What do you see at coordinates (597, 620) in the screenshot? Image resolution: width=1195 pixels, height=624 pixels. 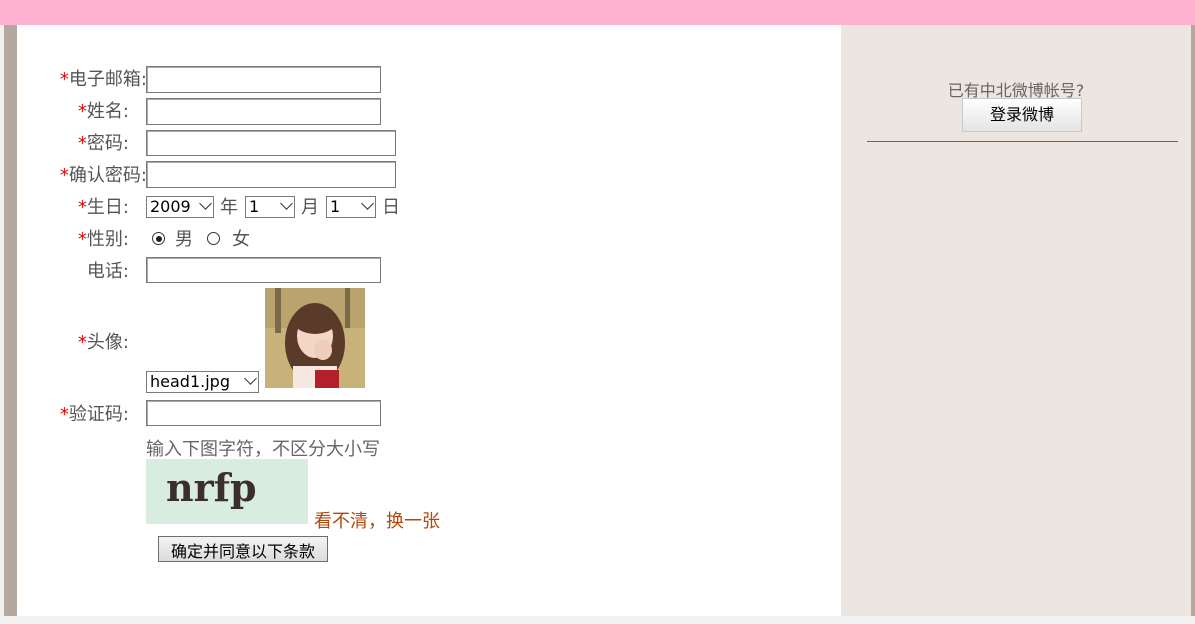 I see `bottom-strip` at bounding box center [597, 620].